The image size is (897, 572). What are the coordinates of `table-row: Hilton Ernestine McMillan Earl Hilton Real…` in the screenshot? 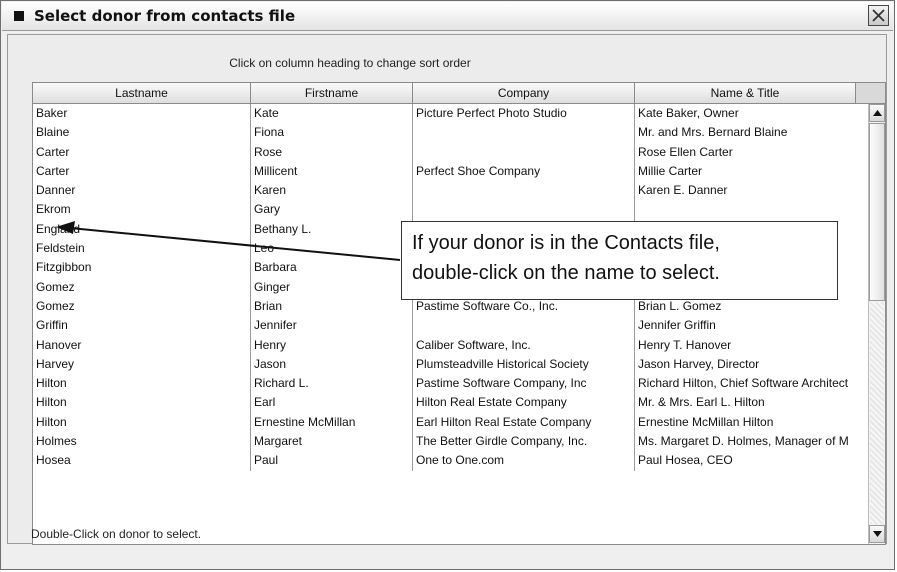 It's located at (450, 422).